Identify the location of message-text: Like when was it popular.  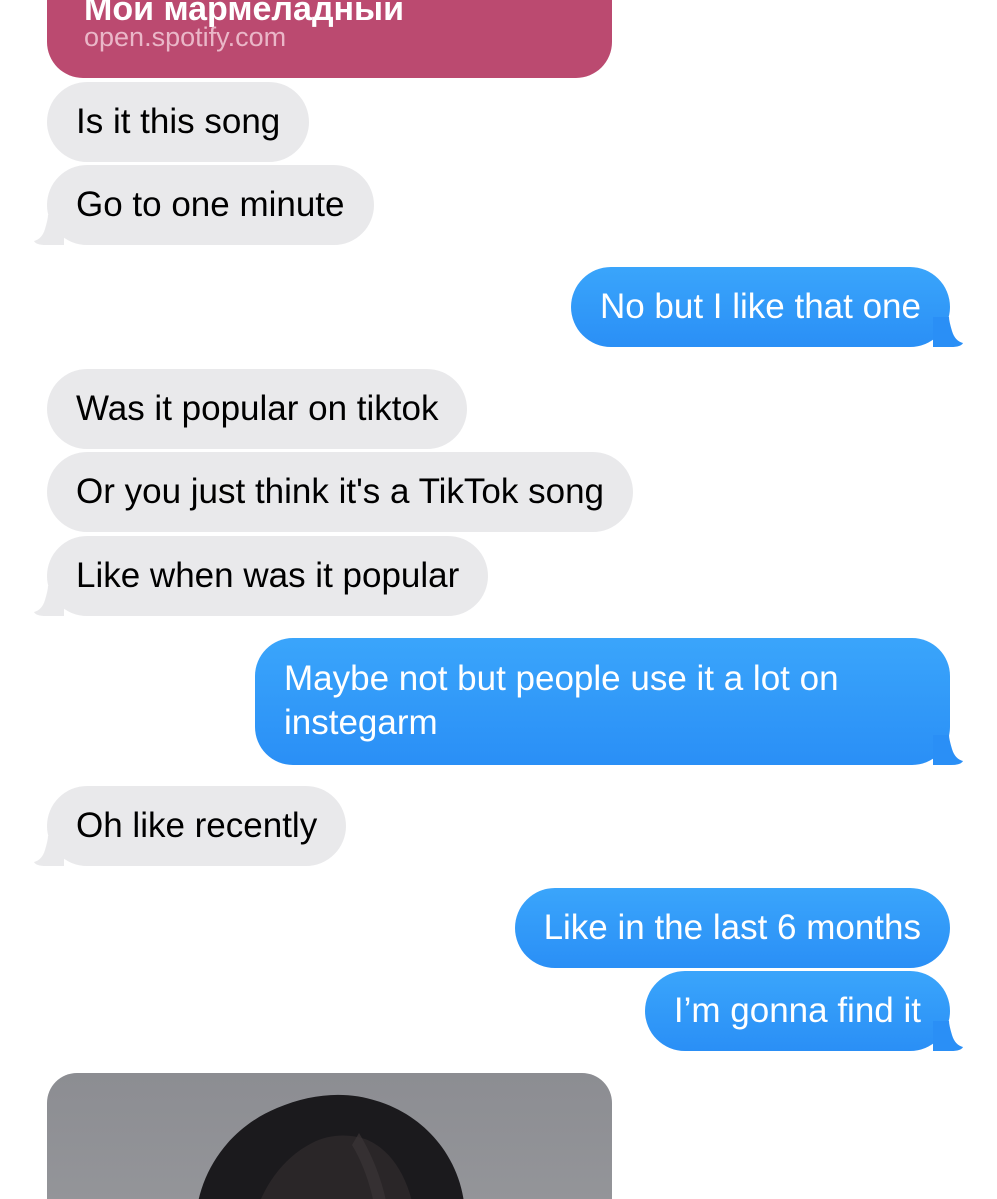
(268, 575).